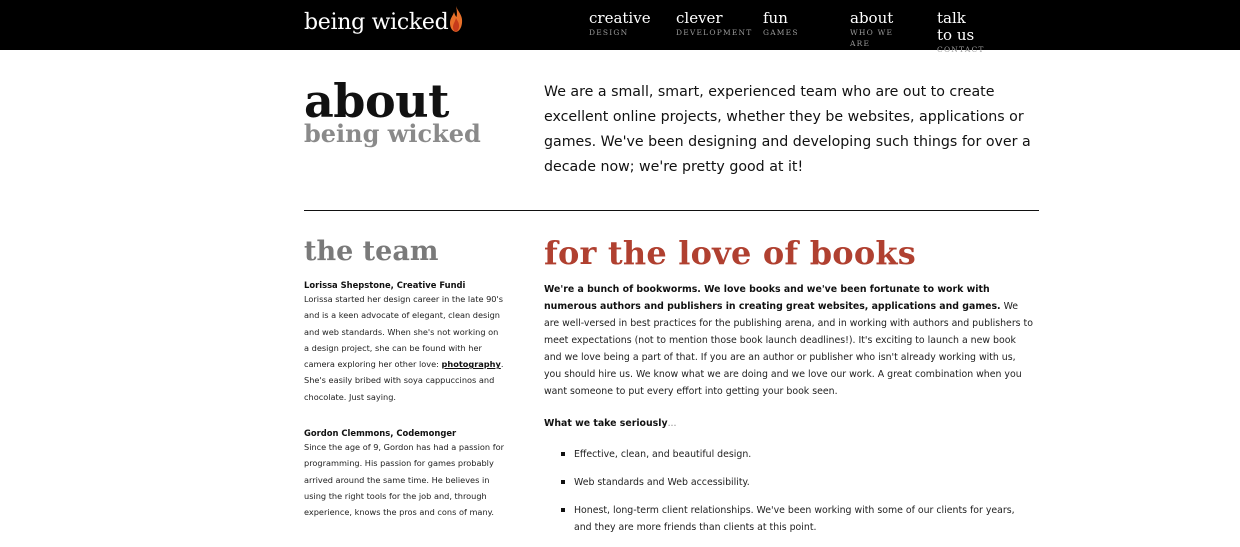  Describe the element at coordinates (714, 32) in the screenshot. I see `nav-clever-sub: DEVELOPMENT` at that location.